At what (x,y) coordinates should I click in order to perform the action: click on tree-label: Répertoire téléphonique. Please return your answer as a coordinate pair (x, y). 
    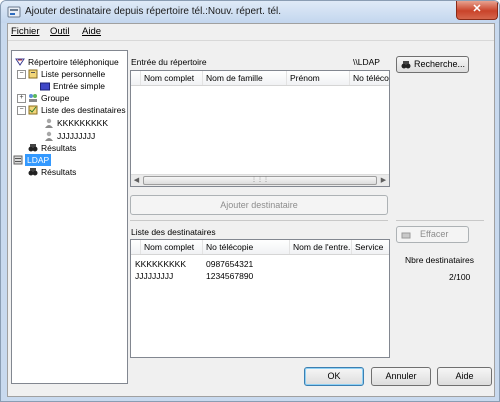
    Looking at the image, I should click on (73, 62).